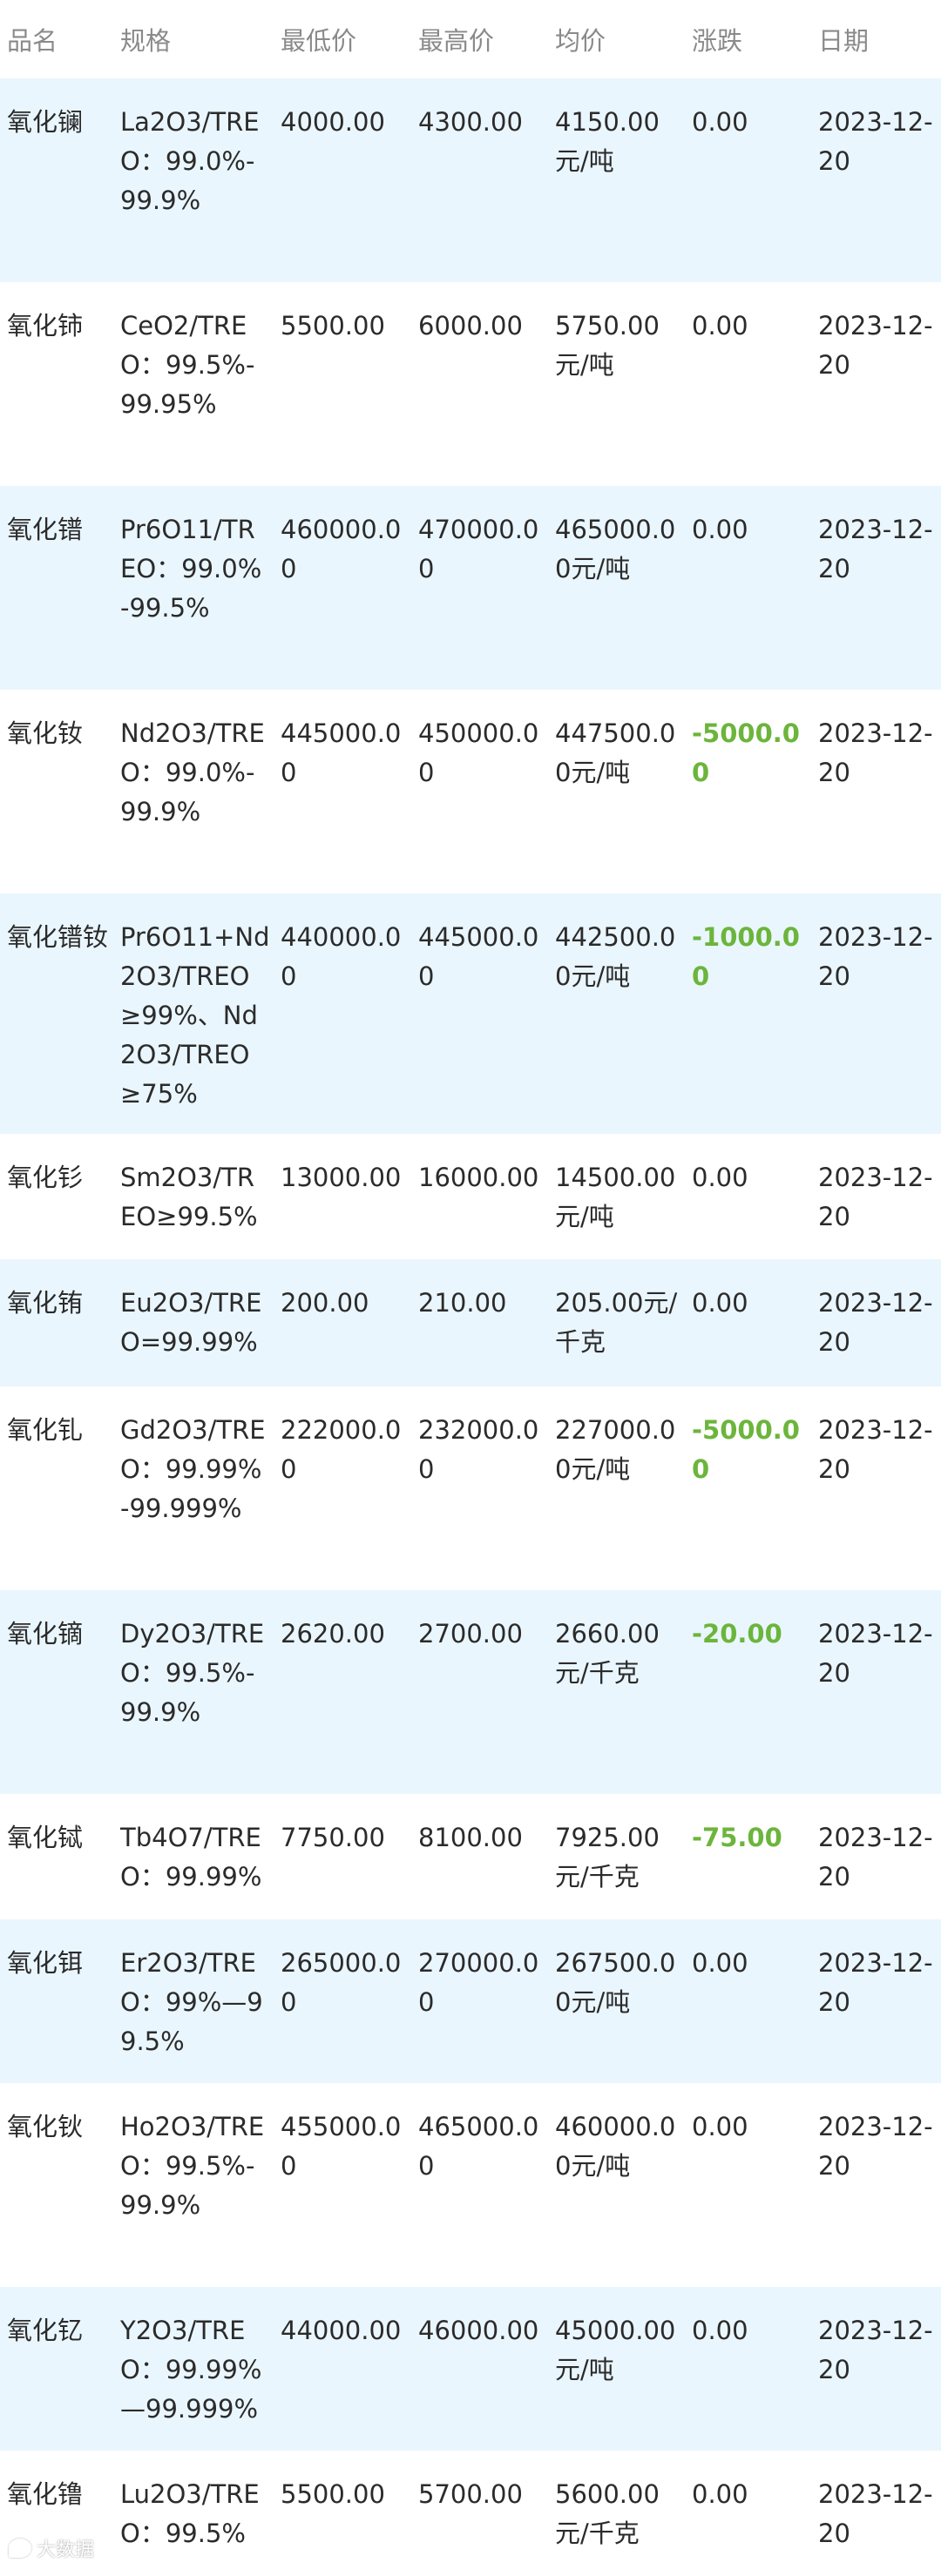 This screenshot has width=941, height=2576. I want to click on cell-spec: Ho2O3/TREO：99.5%-99.9%, so click(192, 2166).